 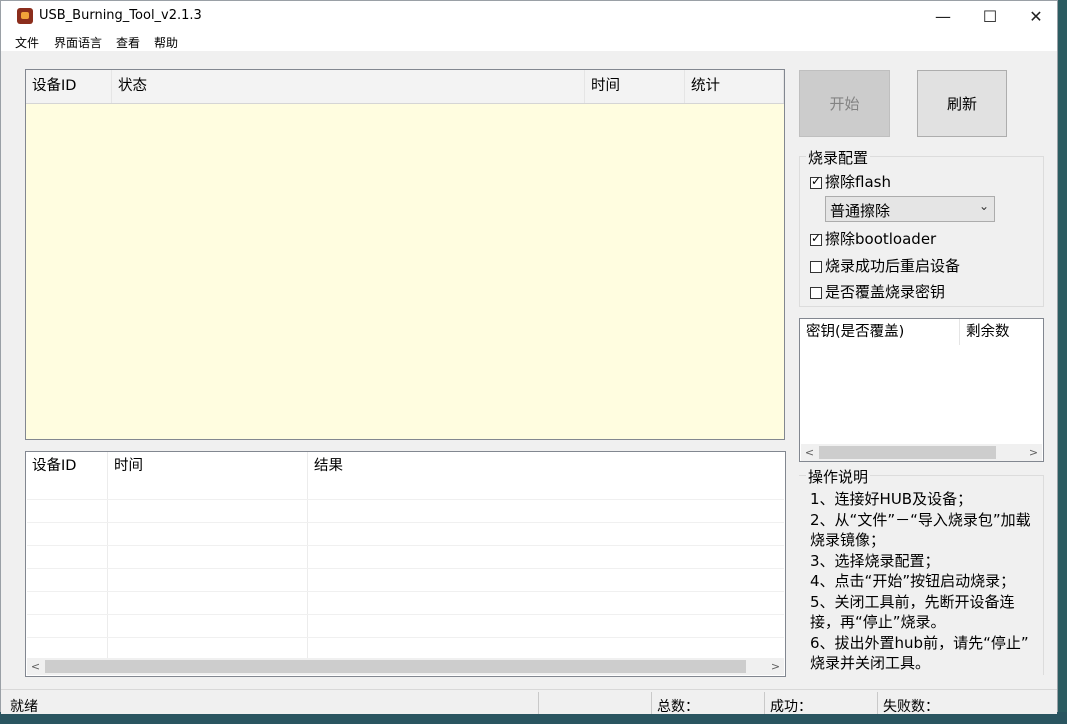 What do you see at coordinates (893, 266) in the screenshot?
I see `reboot-after-label: 烧录成功后重启设备` at bounding box center [893, 266].